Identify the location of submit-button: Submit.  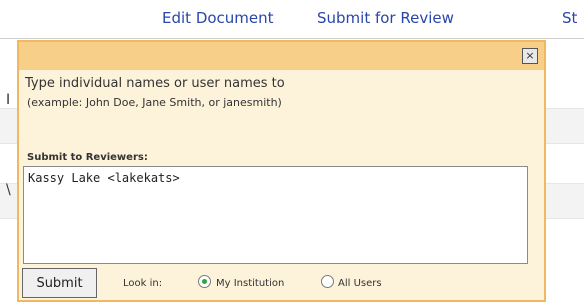
(59, 283).